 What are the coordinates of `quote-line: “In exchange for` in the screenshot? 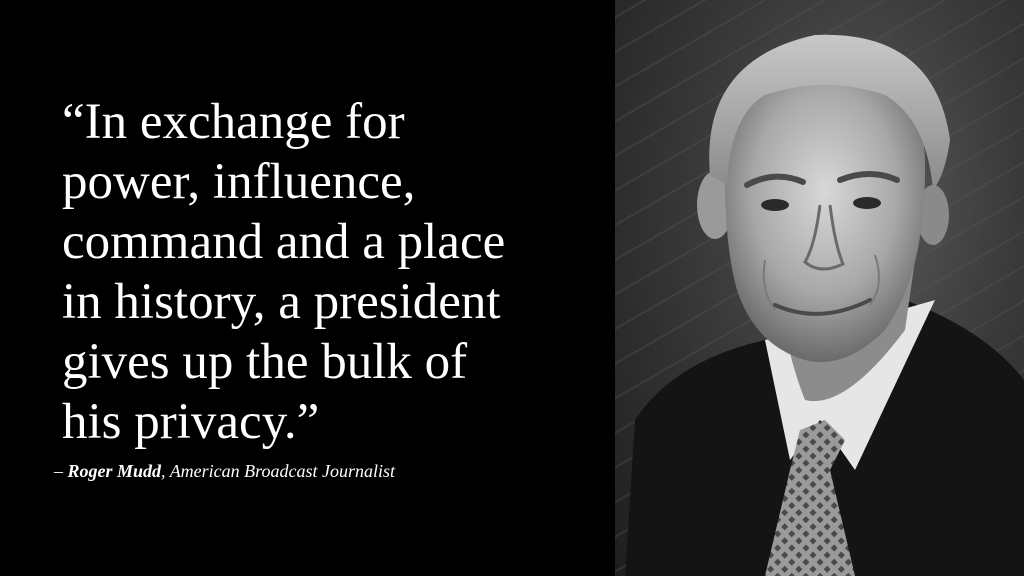 It's located at (233, 122).